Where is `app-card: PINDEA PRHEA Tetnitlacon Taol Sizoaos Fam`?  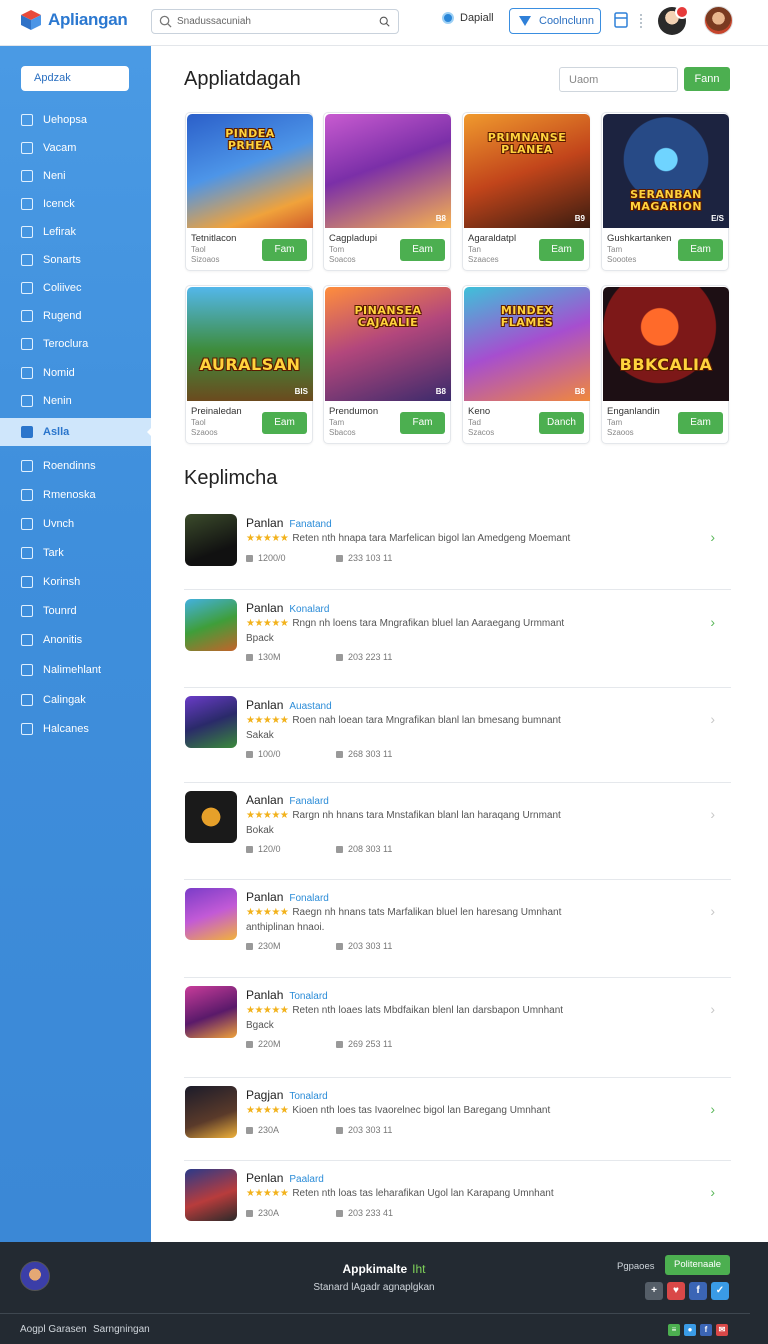 app-card: PINDEA PRHEA Tetnitlacon Taol Sizoaos Fam is located at coordinates (249, 191).